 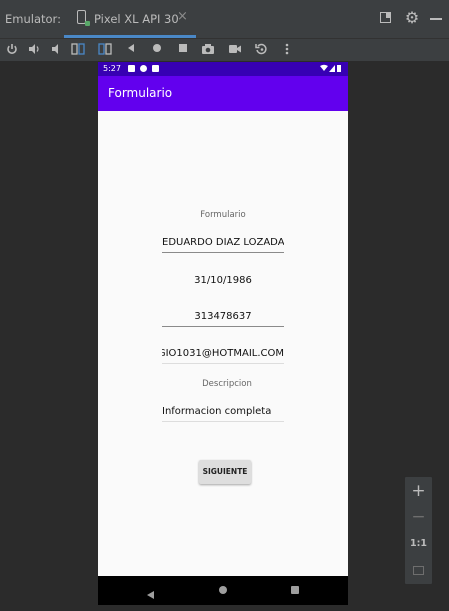 What do you see at coordinates (223, 69) in the screenshot?
I see `status-bar: 5:27` at bounding box center [223, 69].